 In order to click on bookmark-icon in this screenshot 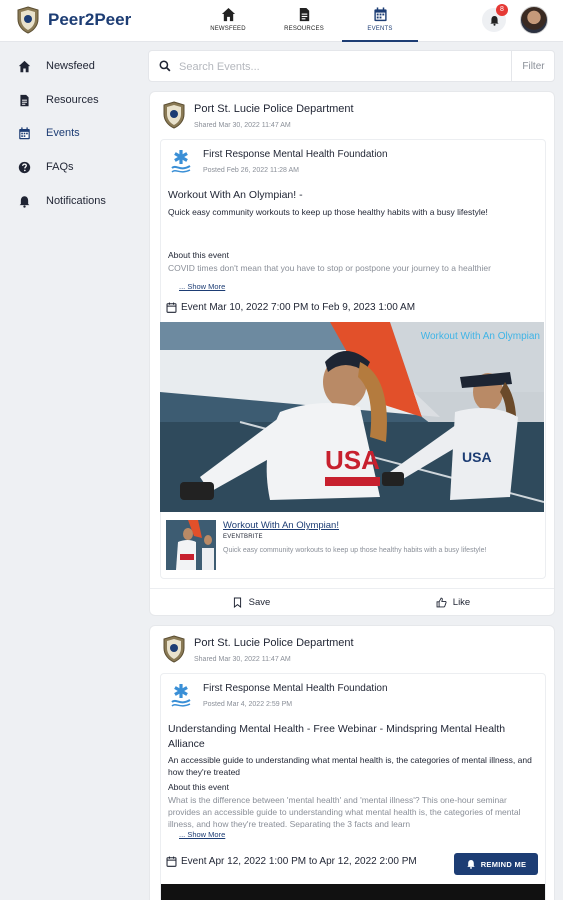, I will do `click(237, 602)`.